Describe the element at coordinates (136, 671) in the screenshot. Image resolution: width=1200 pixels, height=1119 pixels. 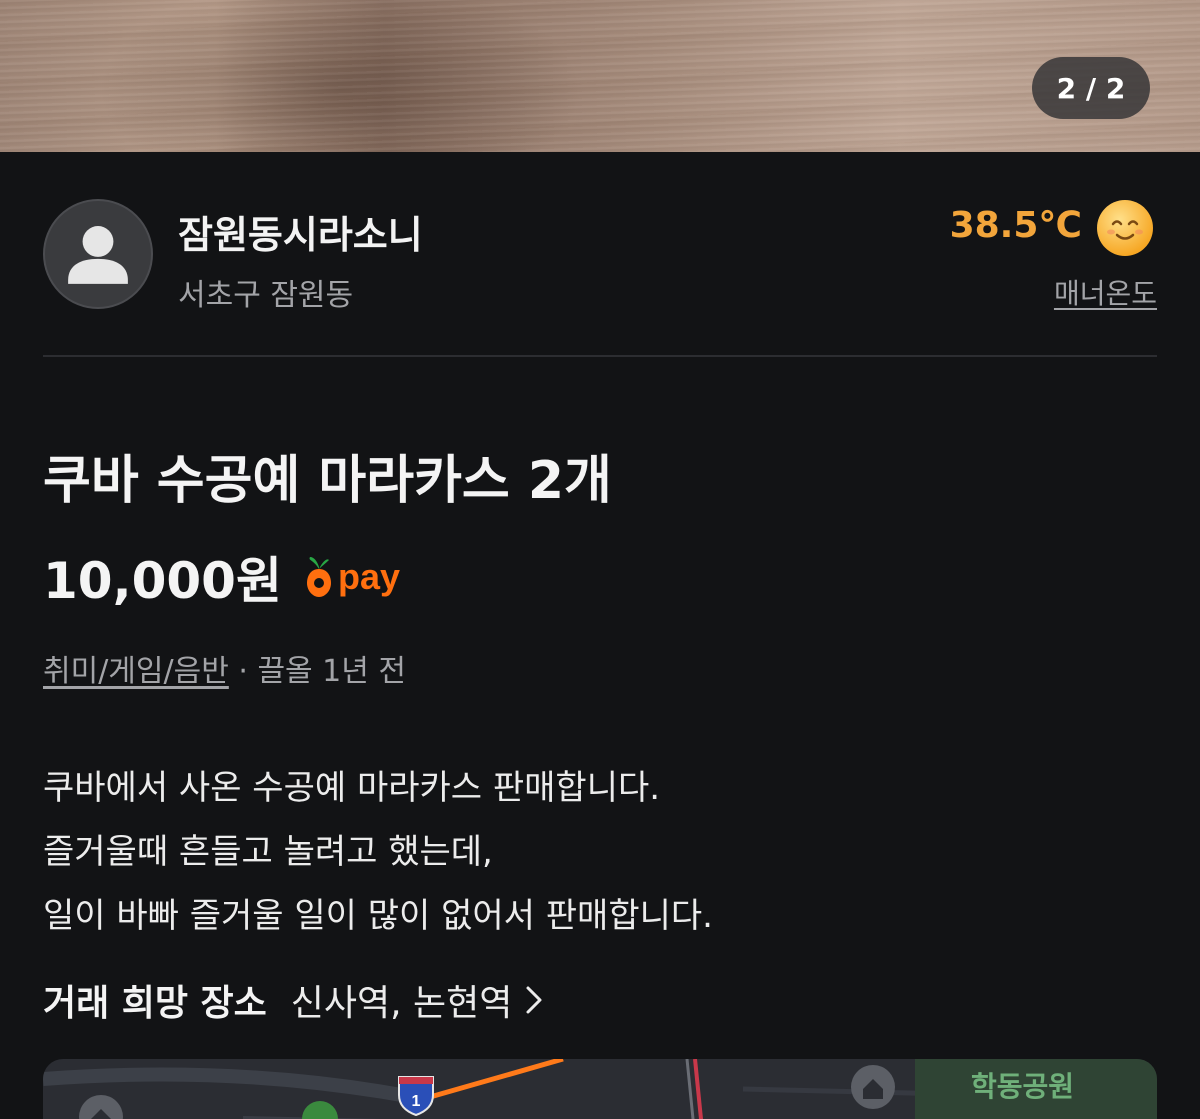
I see `category-link: 취미/게임/음반` at that location.